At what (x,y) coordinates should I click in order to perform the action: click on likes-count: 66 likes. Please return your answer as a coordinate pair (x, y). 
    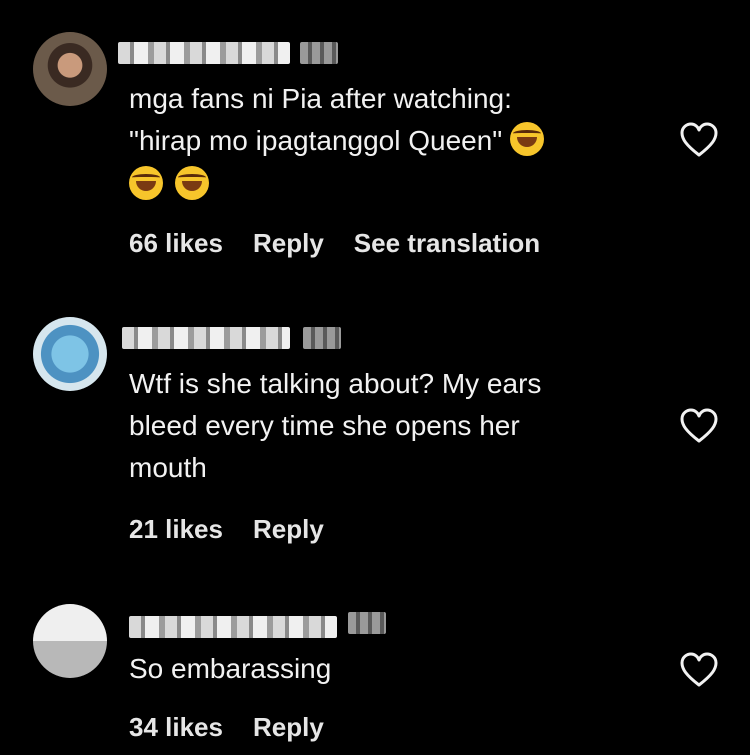
    Looking at the image, I should click on (176, 243).